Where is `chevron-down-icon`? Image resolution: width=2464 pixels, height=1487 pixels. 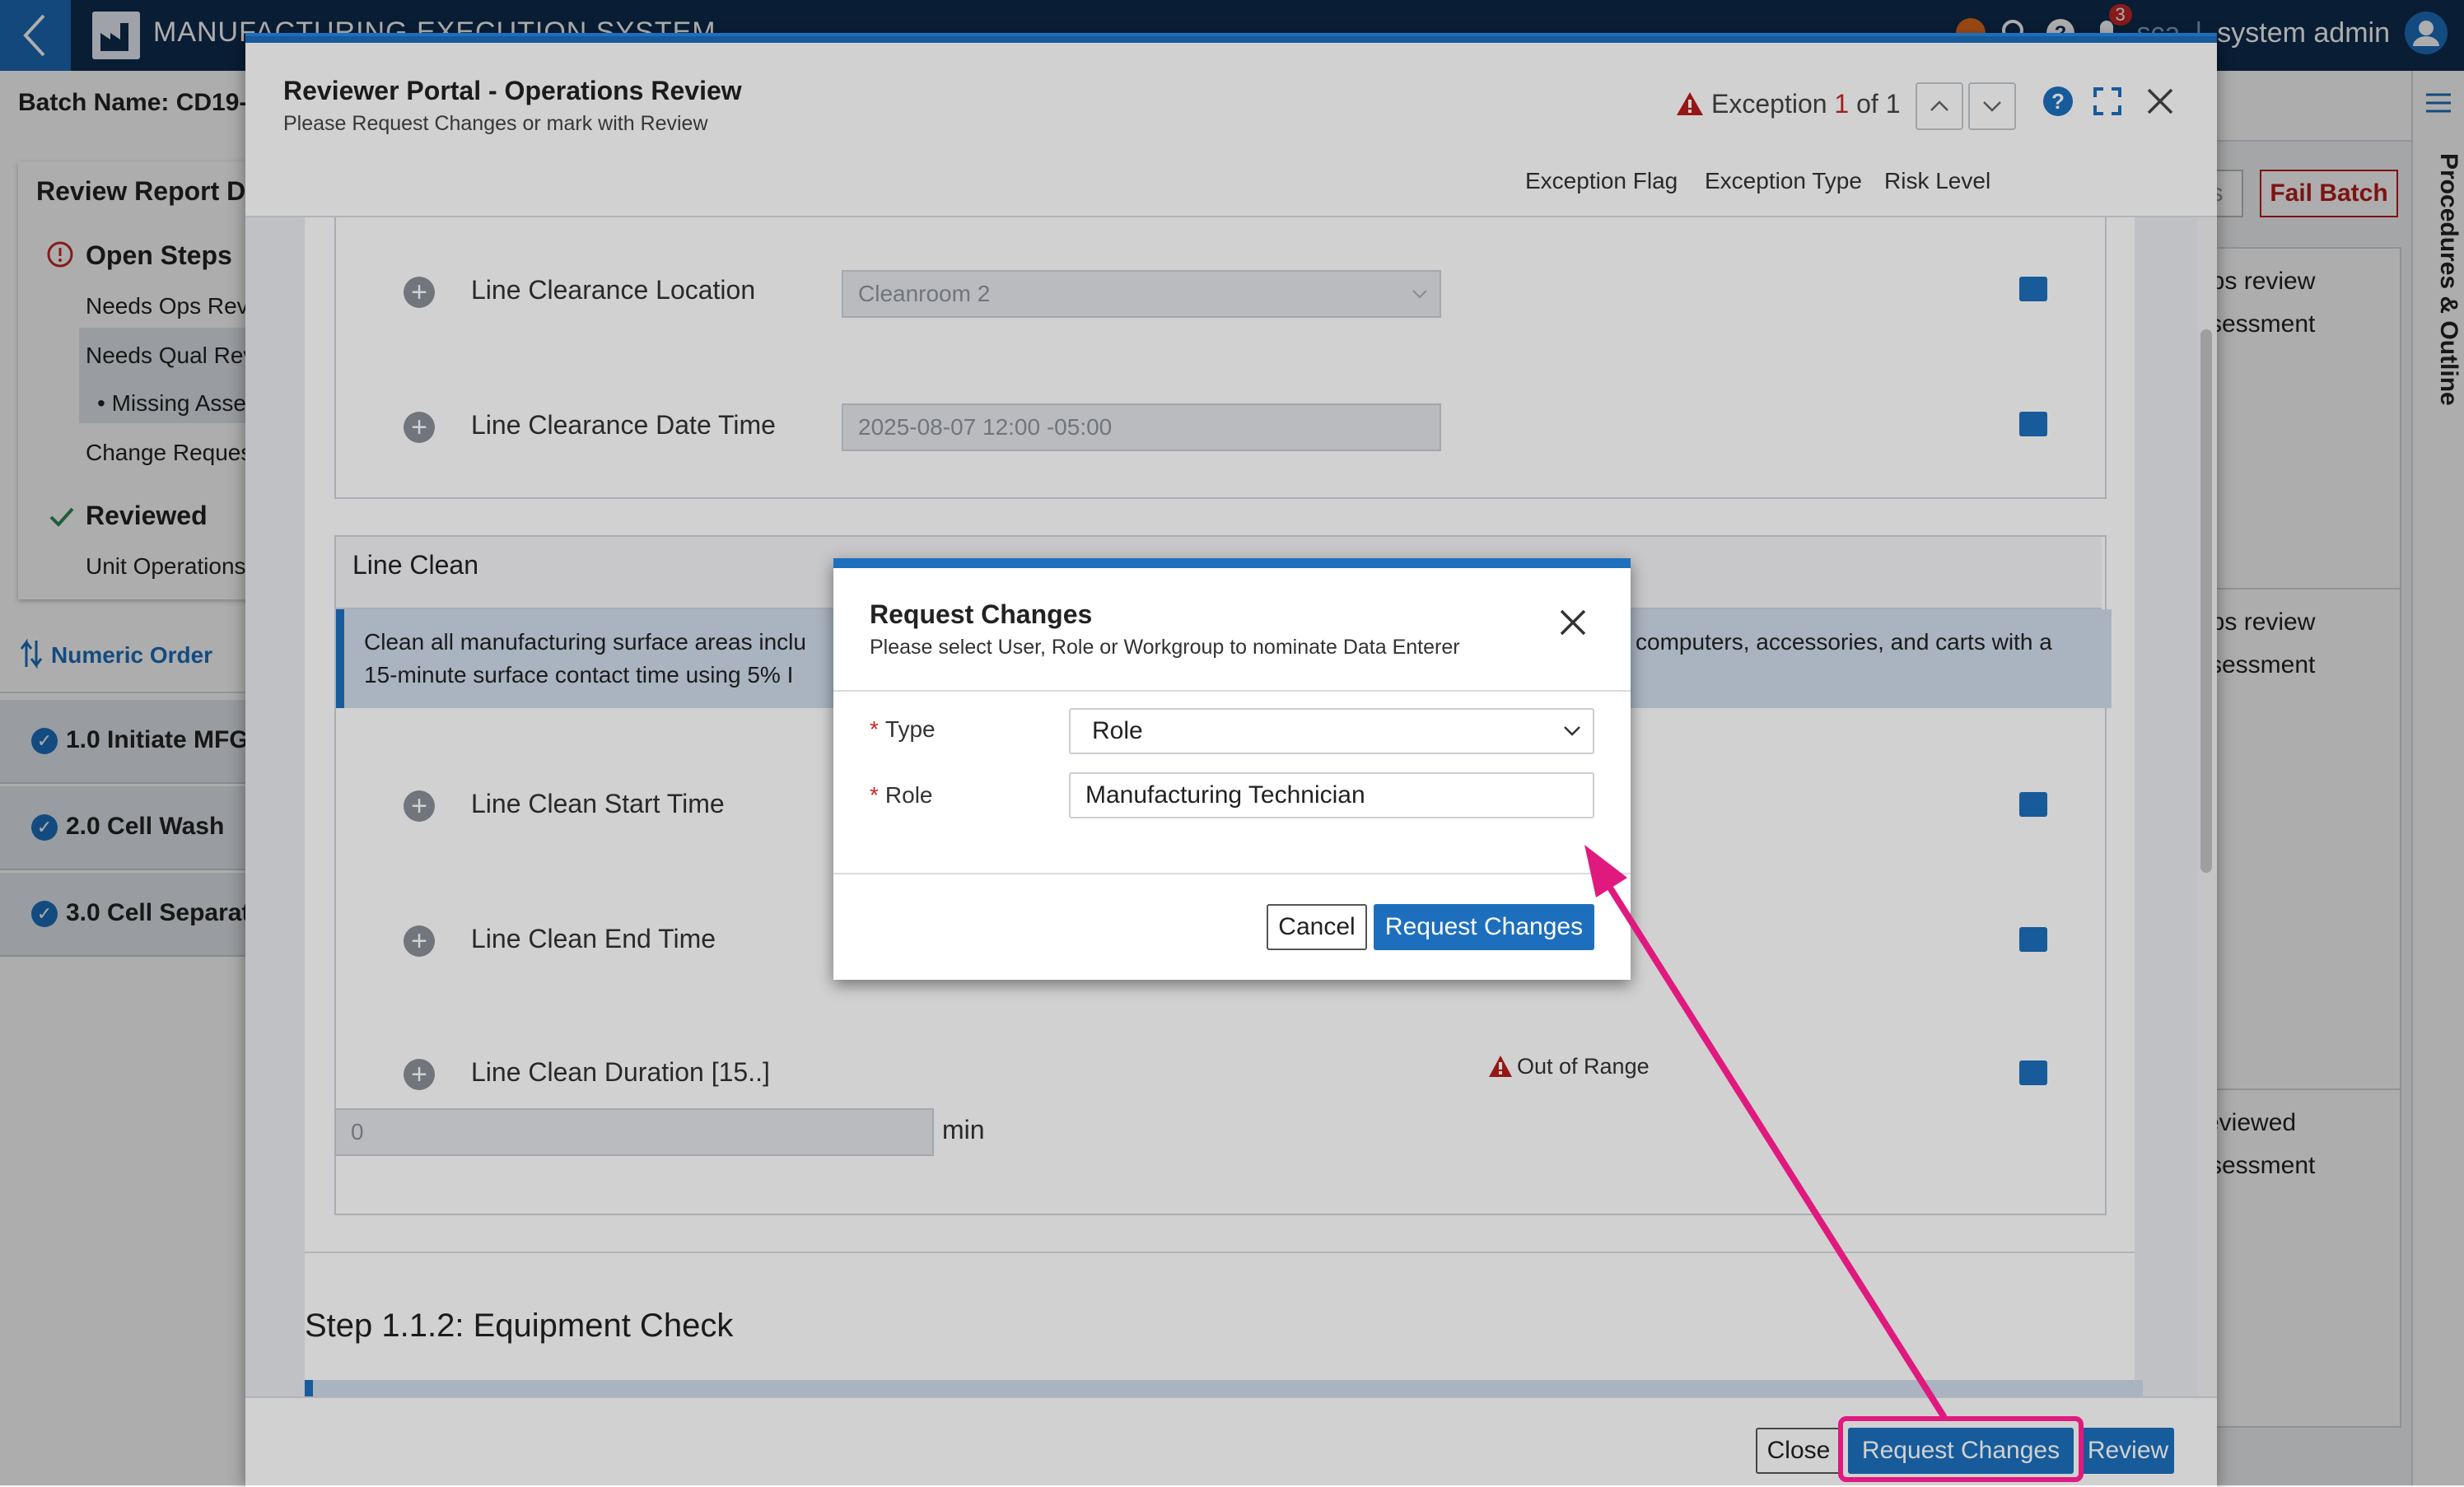 chevron-down-icon is located at coordinates (1572, 731).